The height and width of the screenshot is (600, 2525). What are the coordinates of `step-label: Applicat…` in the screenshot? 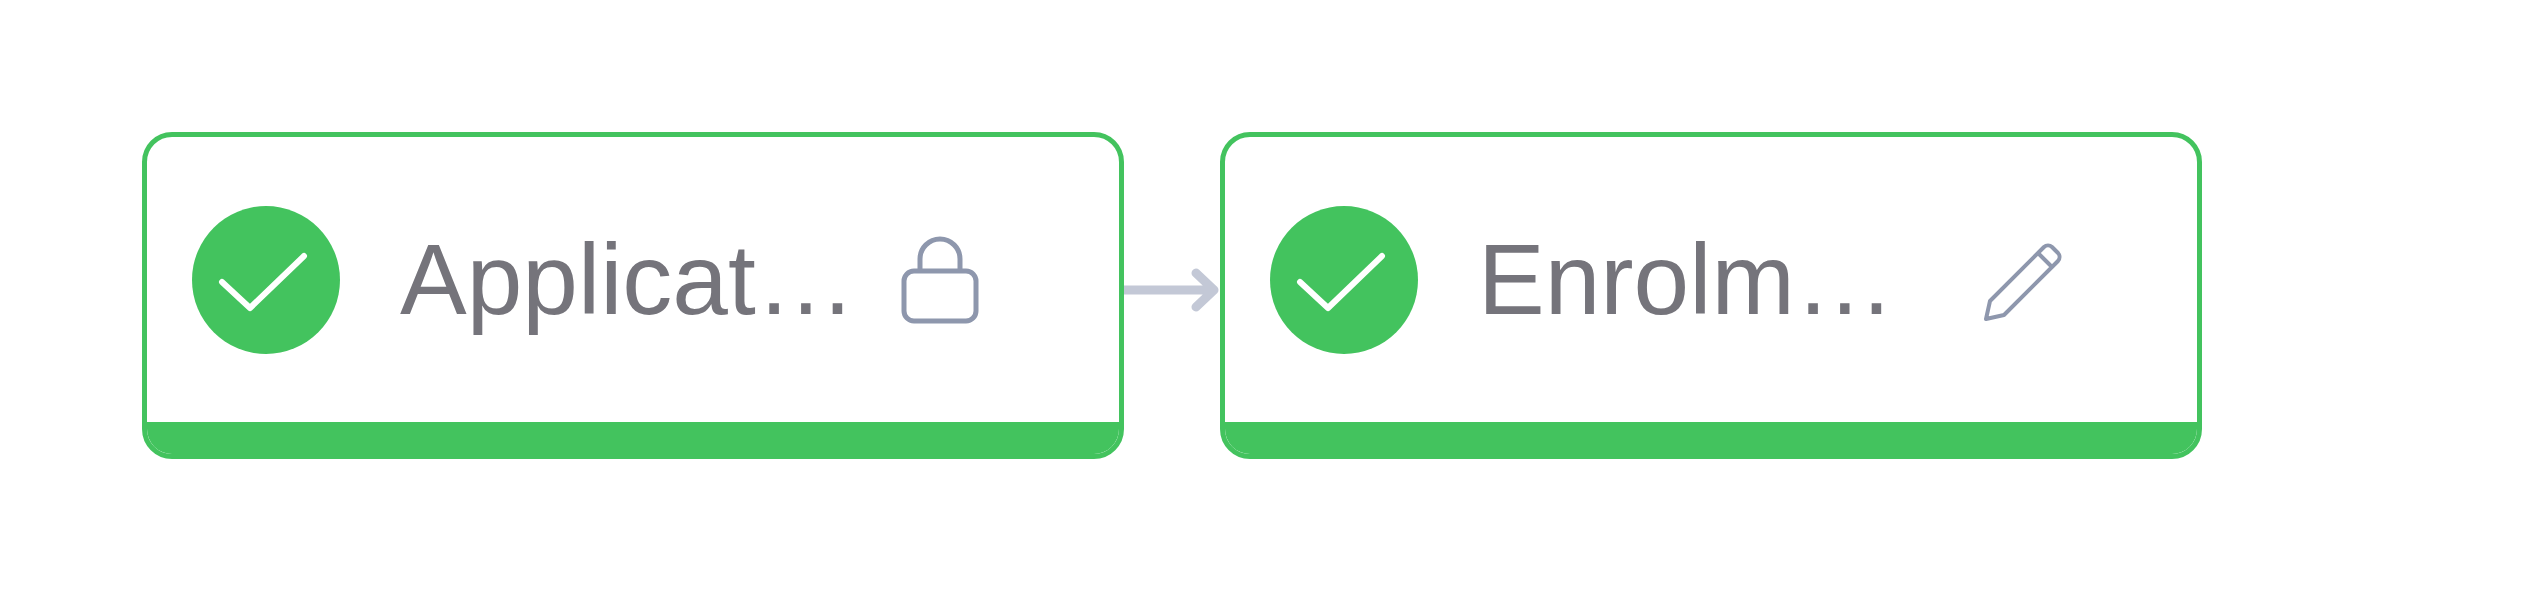 It's located at (628, 279).